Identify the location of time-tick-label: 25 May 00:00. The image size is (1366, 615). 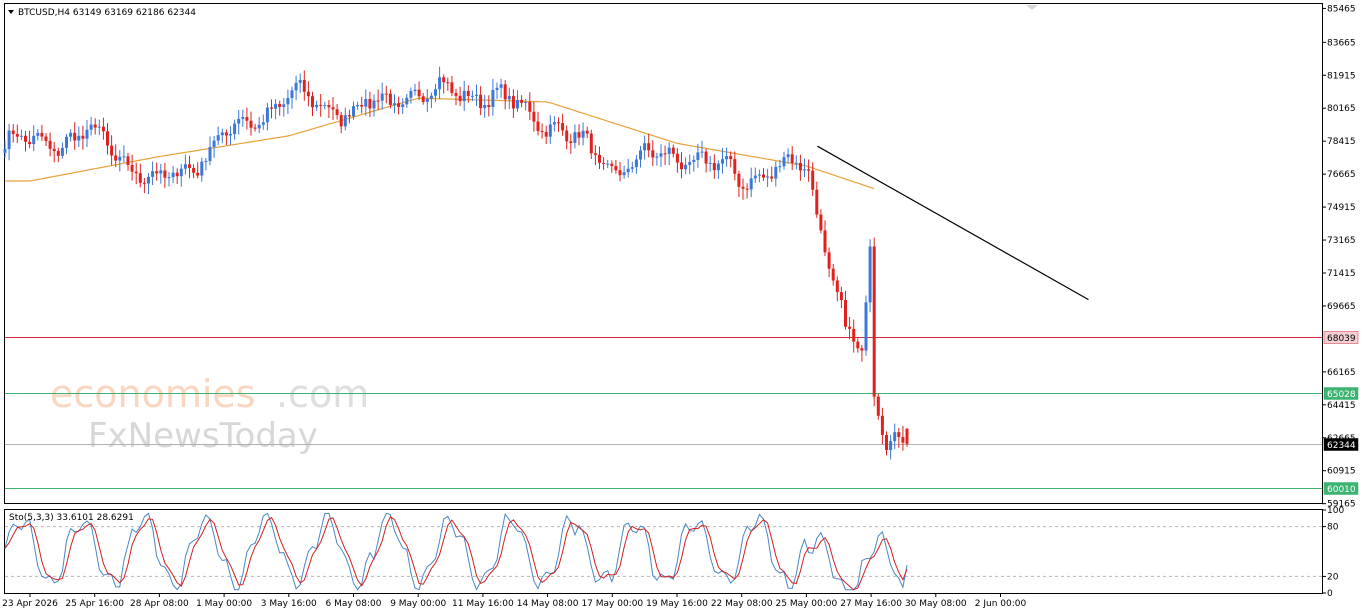
(807, 604).